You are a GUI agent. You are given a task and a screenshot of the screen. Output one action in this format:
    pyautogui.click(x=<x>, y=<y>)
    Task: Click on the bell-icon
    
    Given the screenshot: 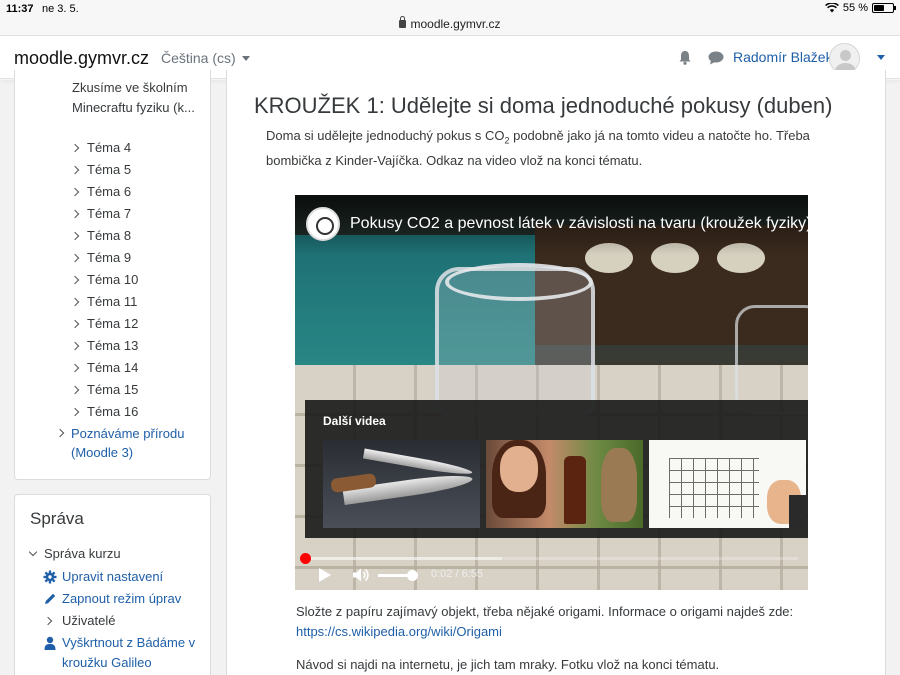 What is the action you would take?
    pyautogui.click(x=685, y=57)
    